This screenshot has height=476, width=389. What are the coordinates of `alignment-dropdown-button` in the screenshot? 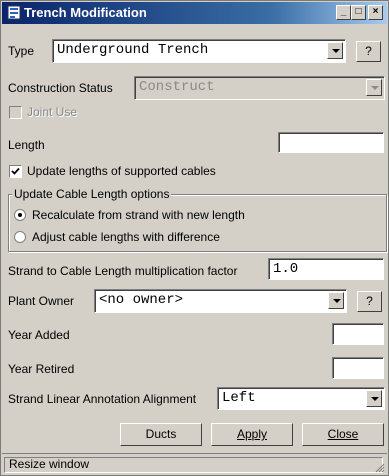 It's located at (374, 398).